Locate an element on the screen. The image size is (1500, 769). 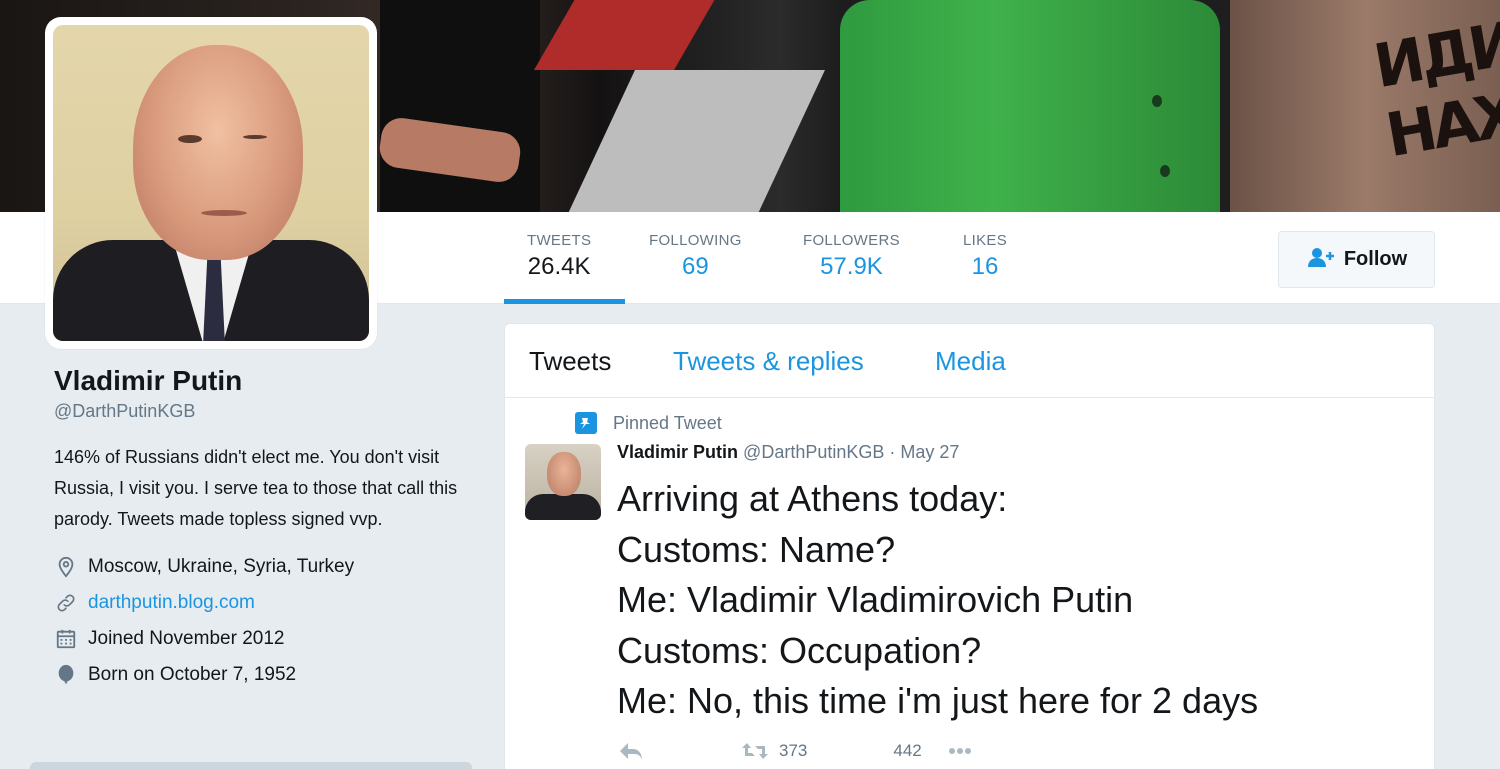
profile-avatar is located at coordinates (211, 183).